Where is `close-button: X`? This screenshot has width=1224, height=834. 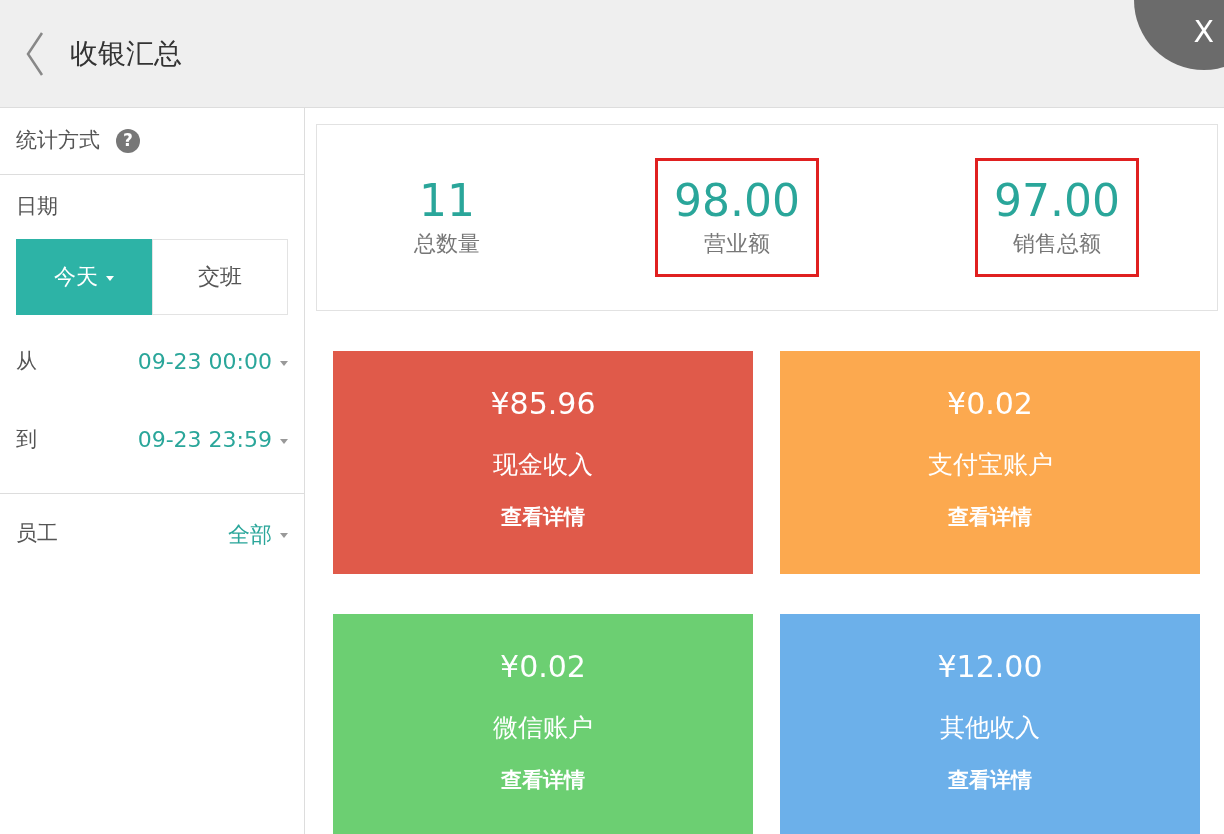 close-button: X is located at coordinates (1179, 35).